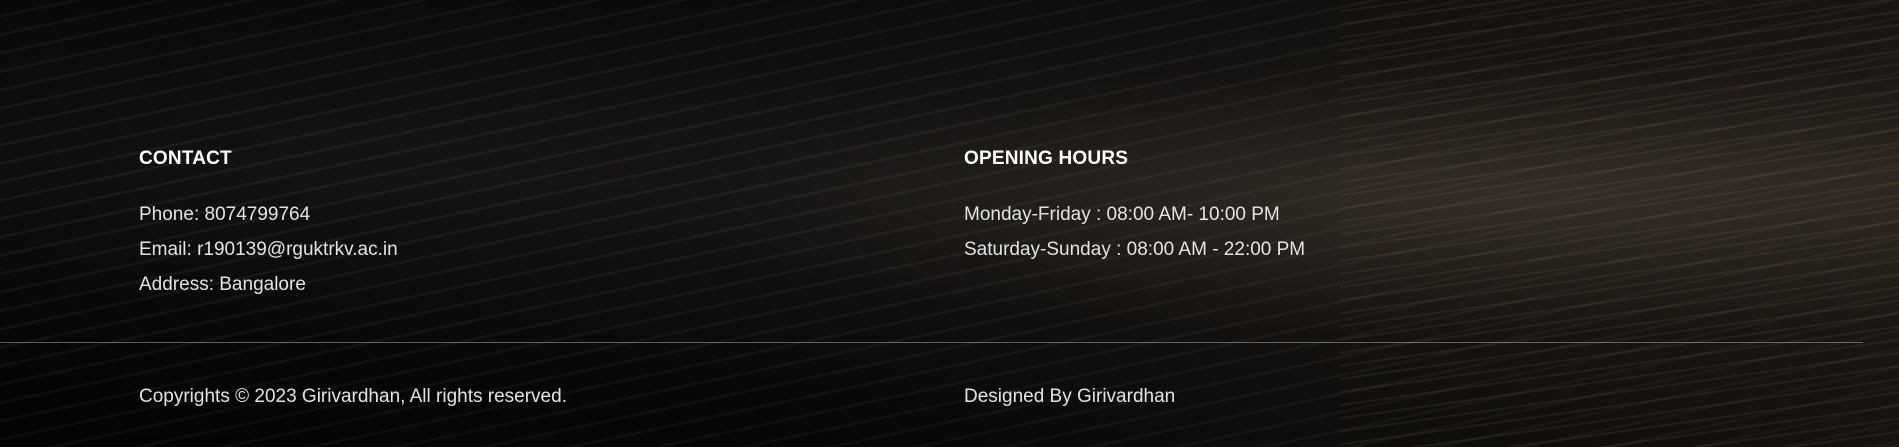 This screenshot has height=447, width=1899. I want to click on contact-address: Address: Bangalore, so click(222, 284).